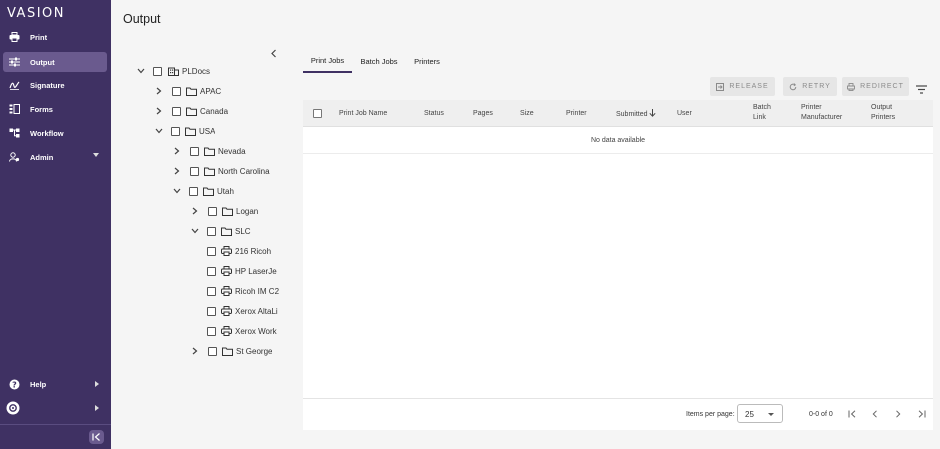  Describe the element at coordinates (36, 13) in the screenshot. I see `vasion-logo: VASION` at that location.